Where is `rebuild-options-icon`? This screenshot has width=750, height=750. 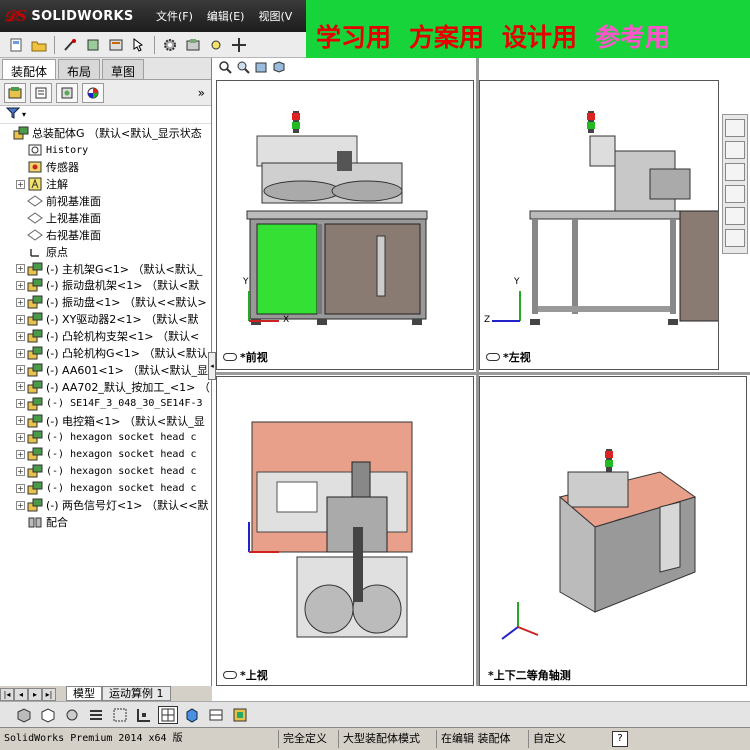 rebuild-options-icon is located at coordinates (93, 45).